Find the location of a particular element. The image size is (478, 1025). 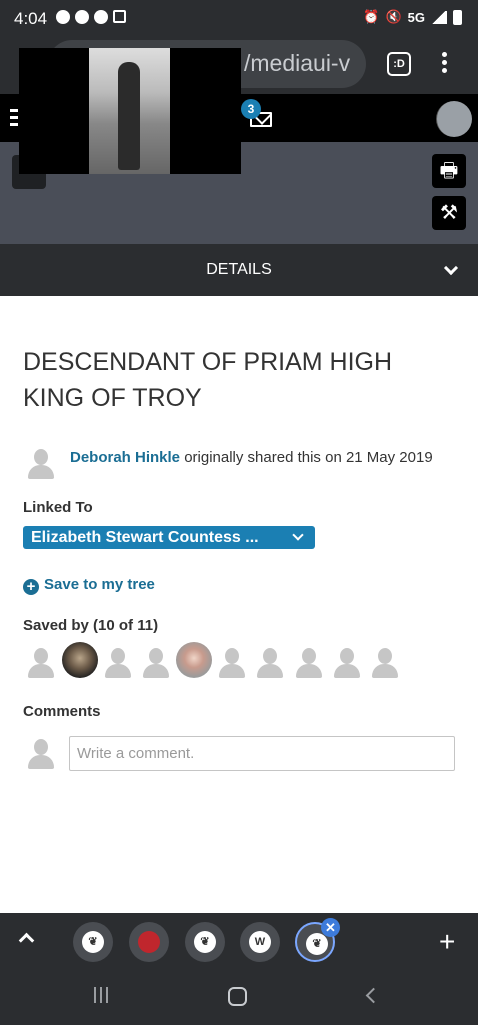

signal-icon is located at coordinates (439, 17).